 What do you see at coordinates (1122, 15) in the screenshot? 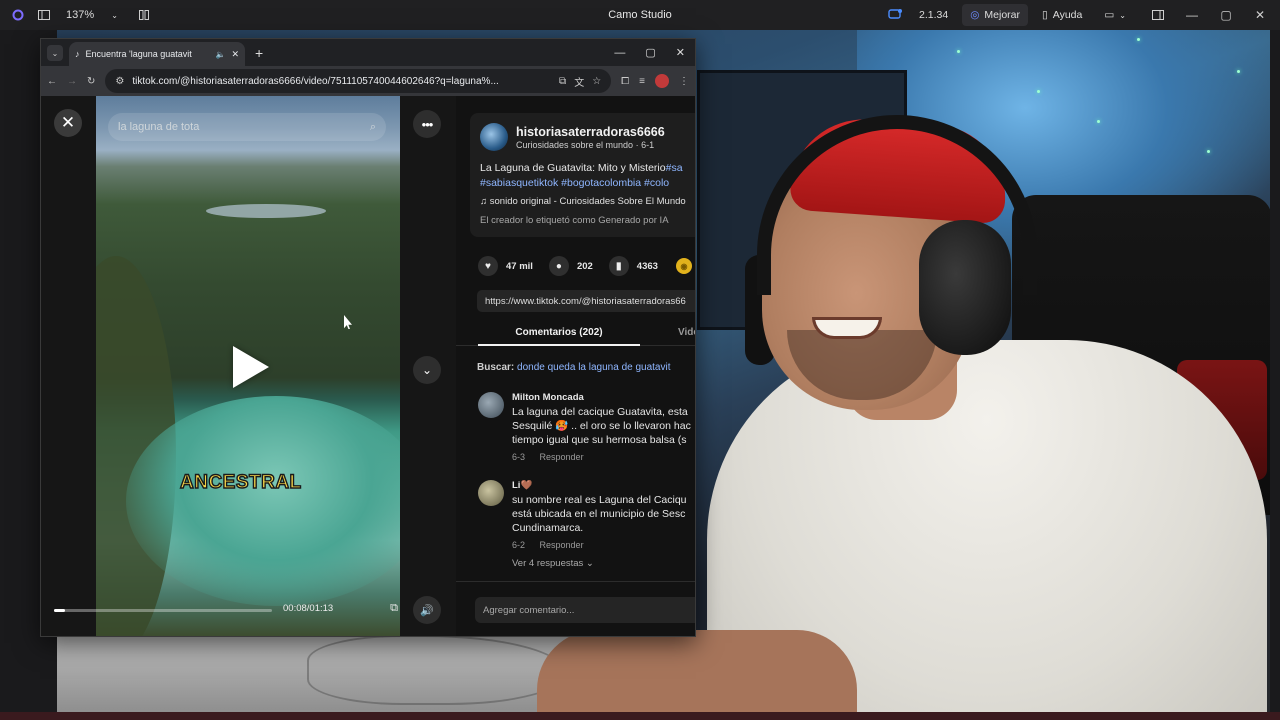
I see `chevron-down-icon: ⌄` at bounding box center [1122, 15].